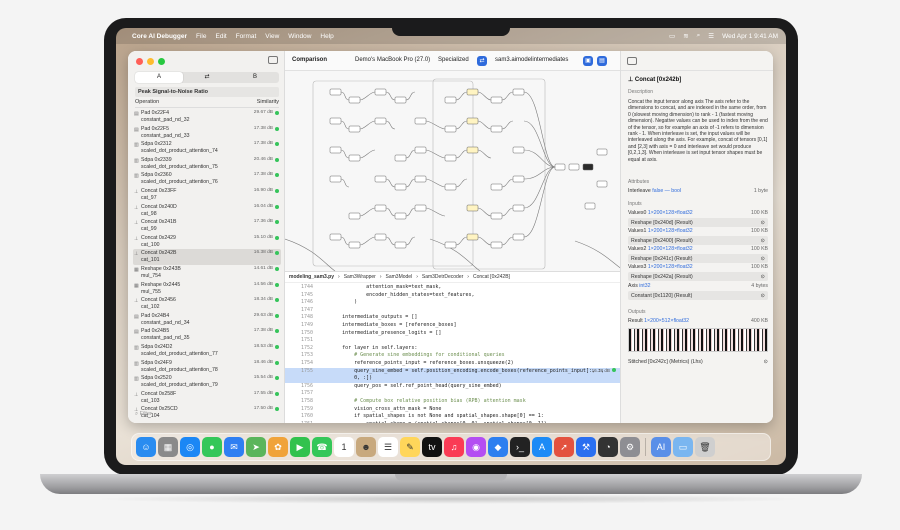 Image resolution: width=900 pixels, height=530 pixels. I want to click on metric-selector: Peak Signal-to-Noise Ratio, so click(207, 92).